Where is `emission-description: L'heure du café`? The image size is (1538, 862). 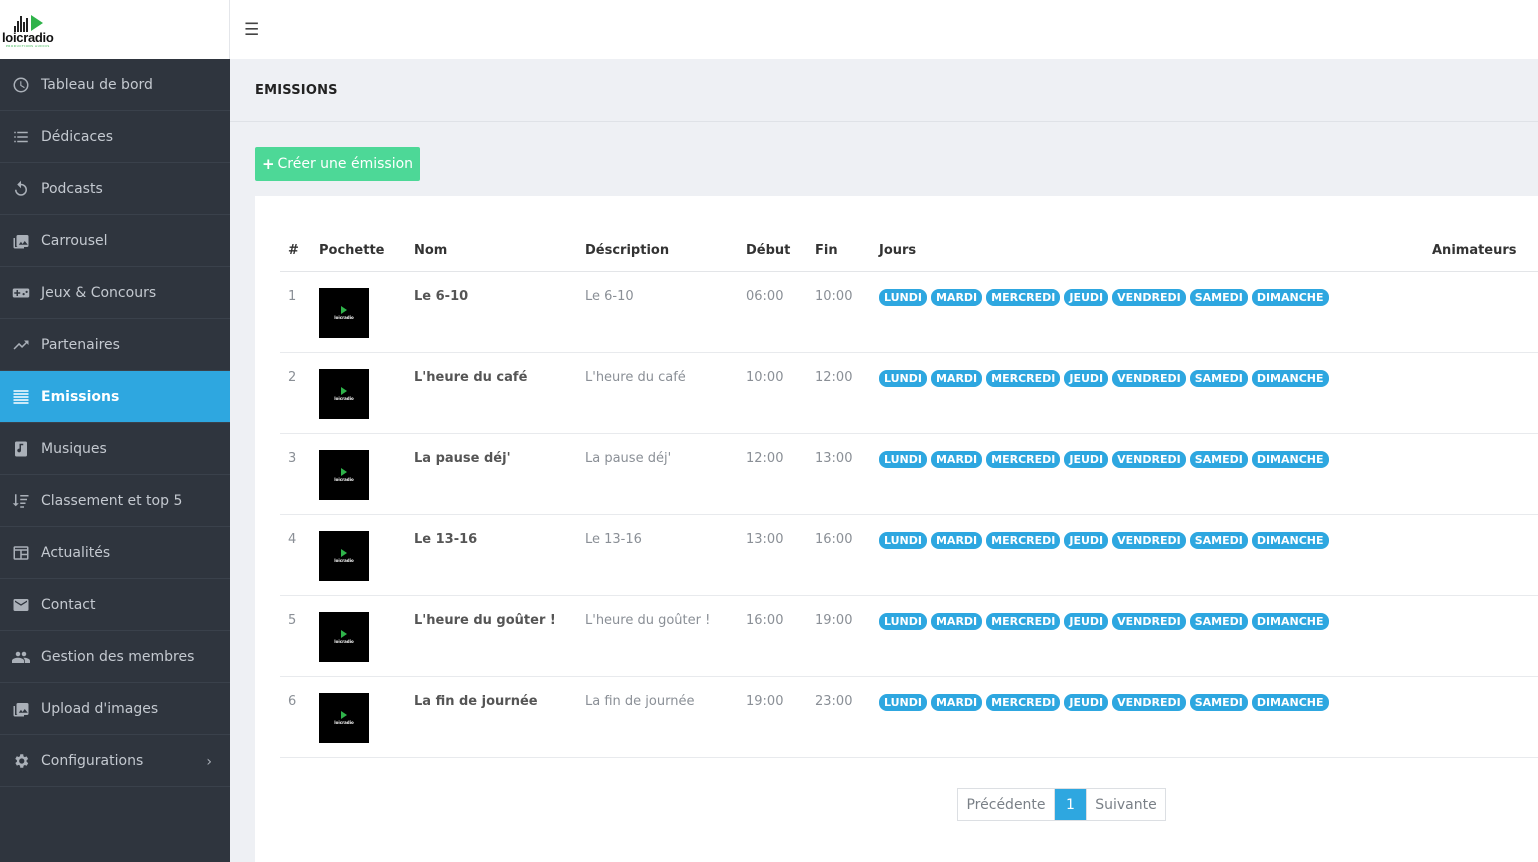
emission-description: L'heure du café is located at coordinates (665, 393).